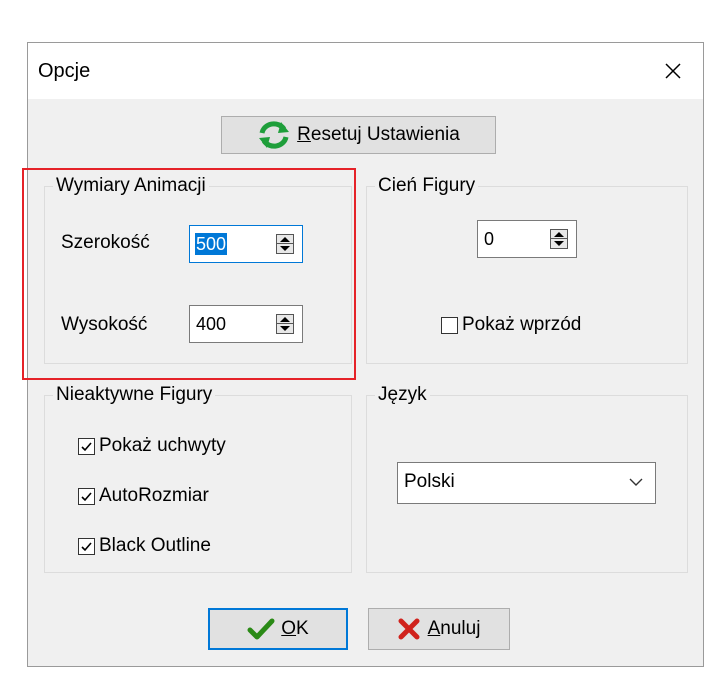  What do you see at coordinates (402, 395) in the screenshot?
I see `language-label: Język` at bounding box center [402, 395].